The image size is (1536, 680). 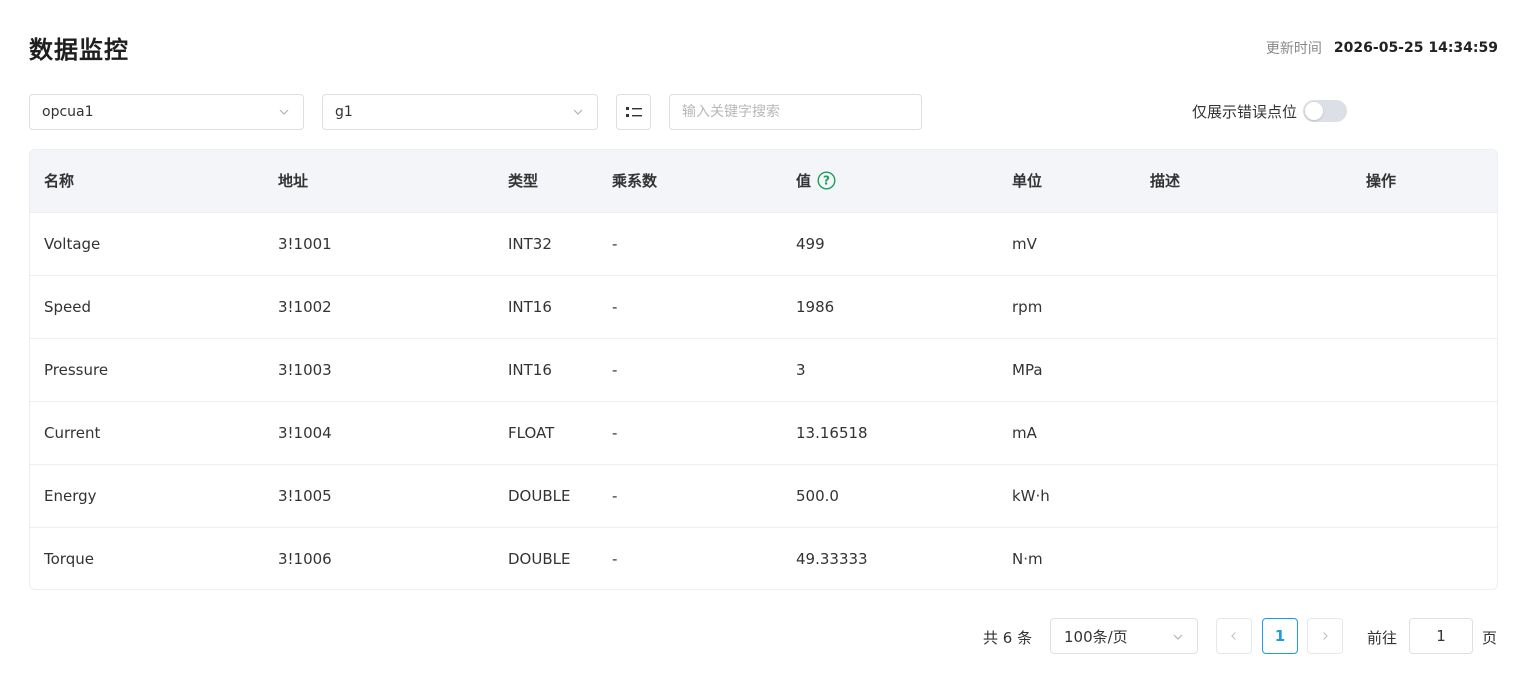 I want to click on cell-name: Voltage, so click(x=147, y=244).